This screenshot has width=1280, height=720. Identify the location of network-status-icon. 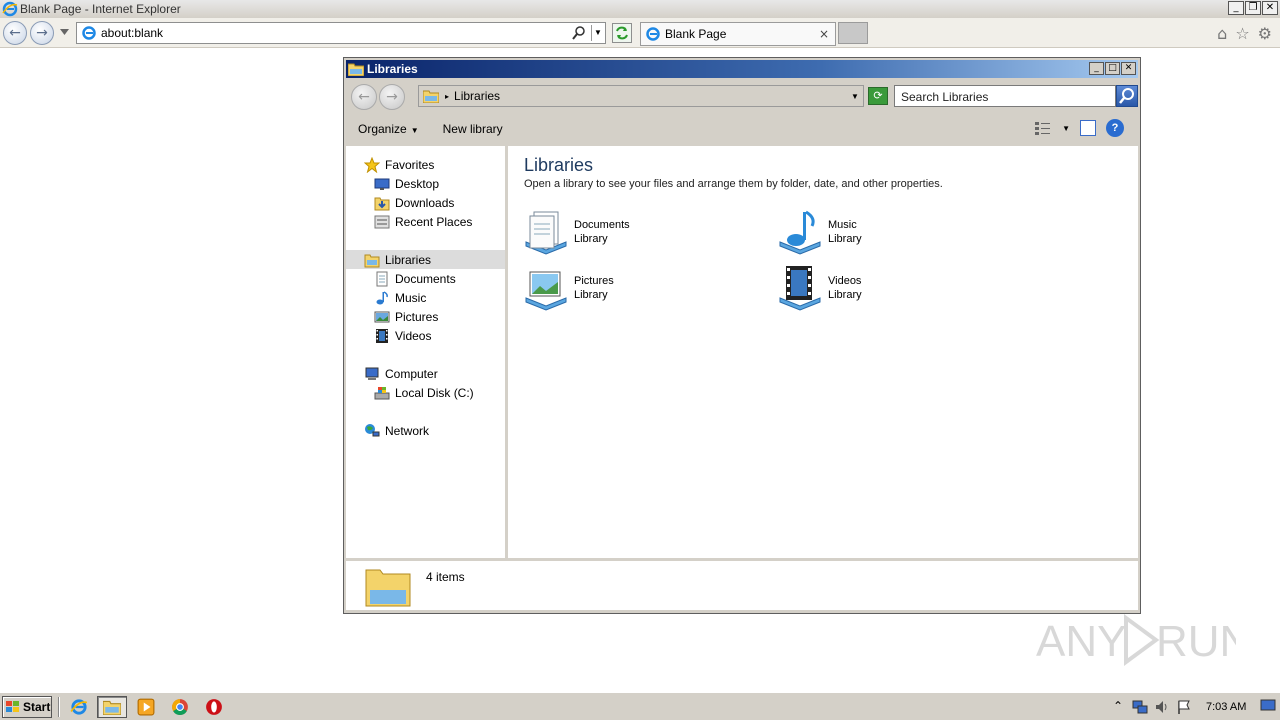
(1140, 707).